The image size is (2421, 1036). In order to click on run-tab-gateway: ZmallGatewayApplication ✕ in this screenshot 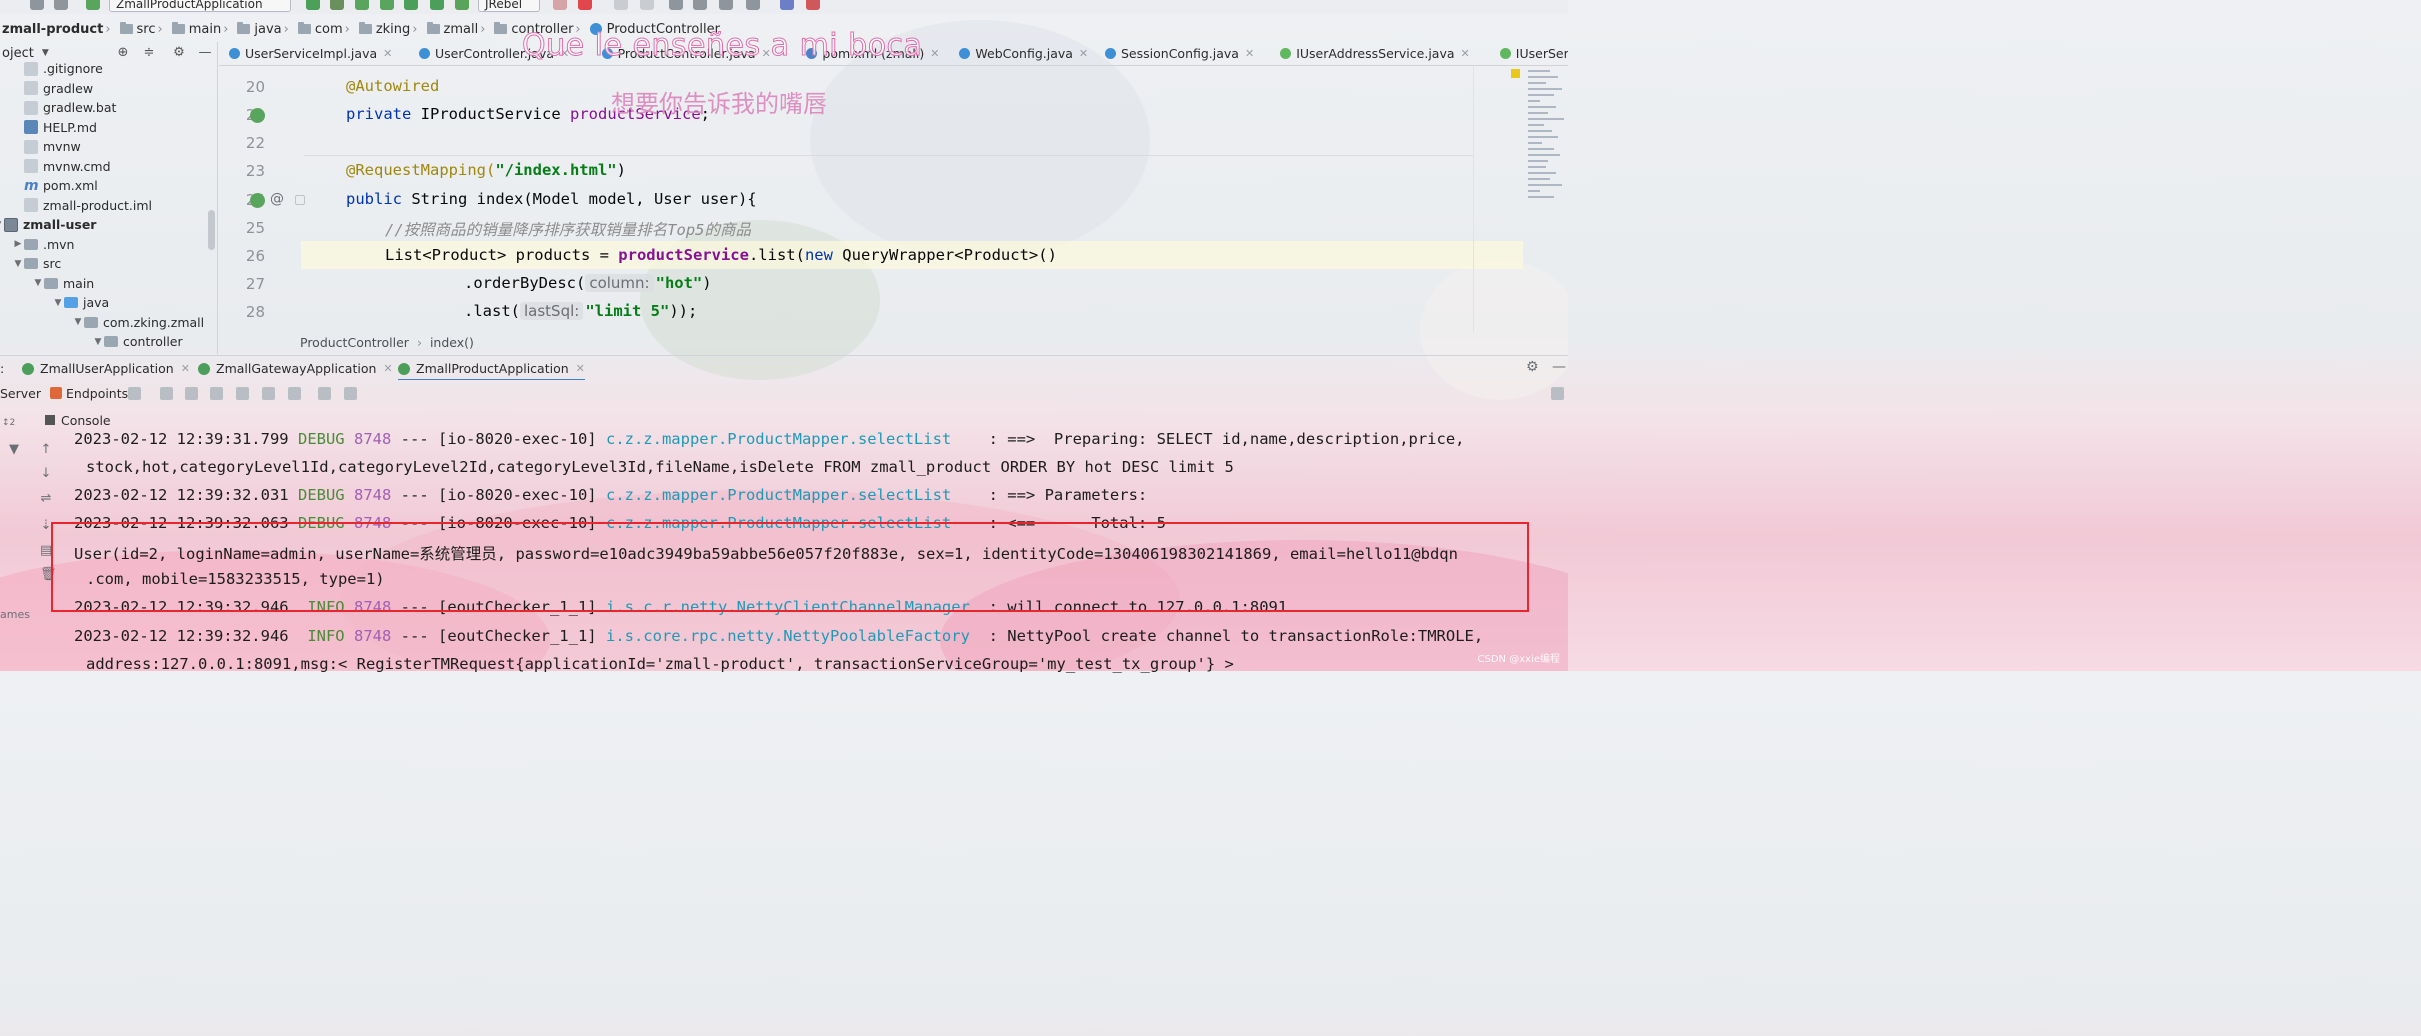, I will do `click(295, 368)`.